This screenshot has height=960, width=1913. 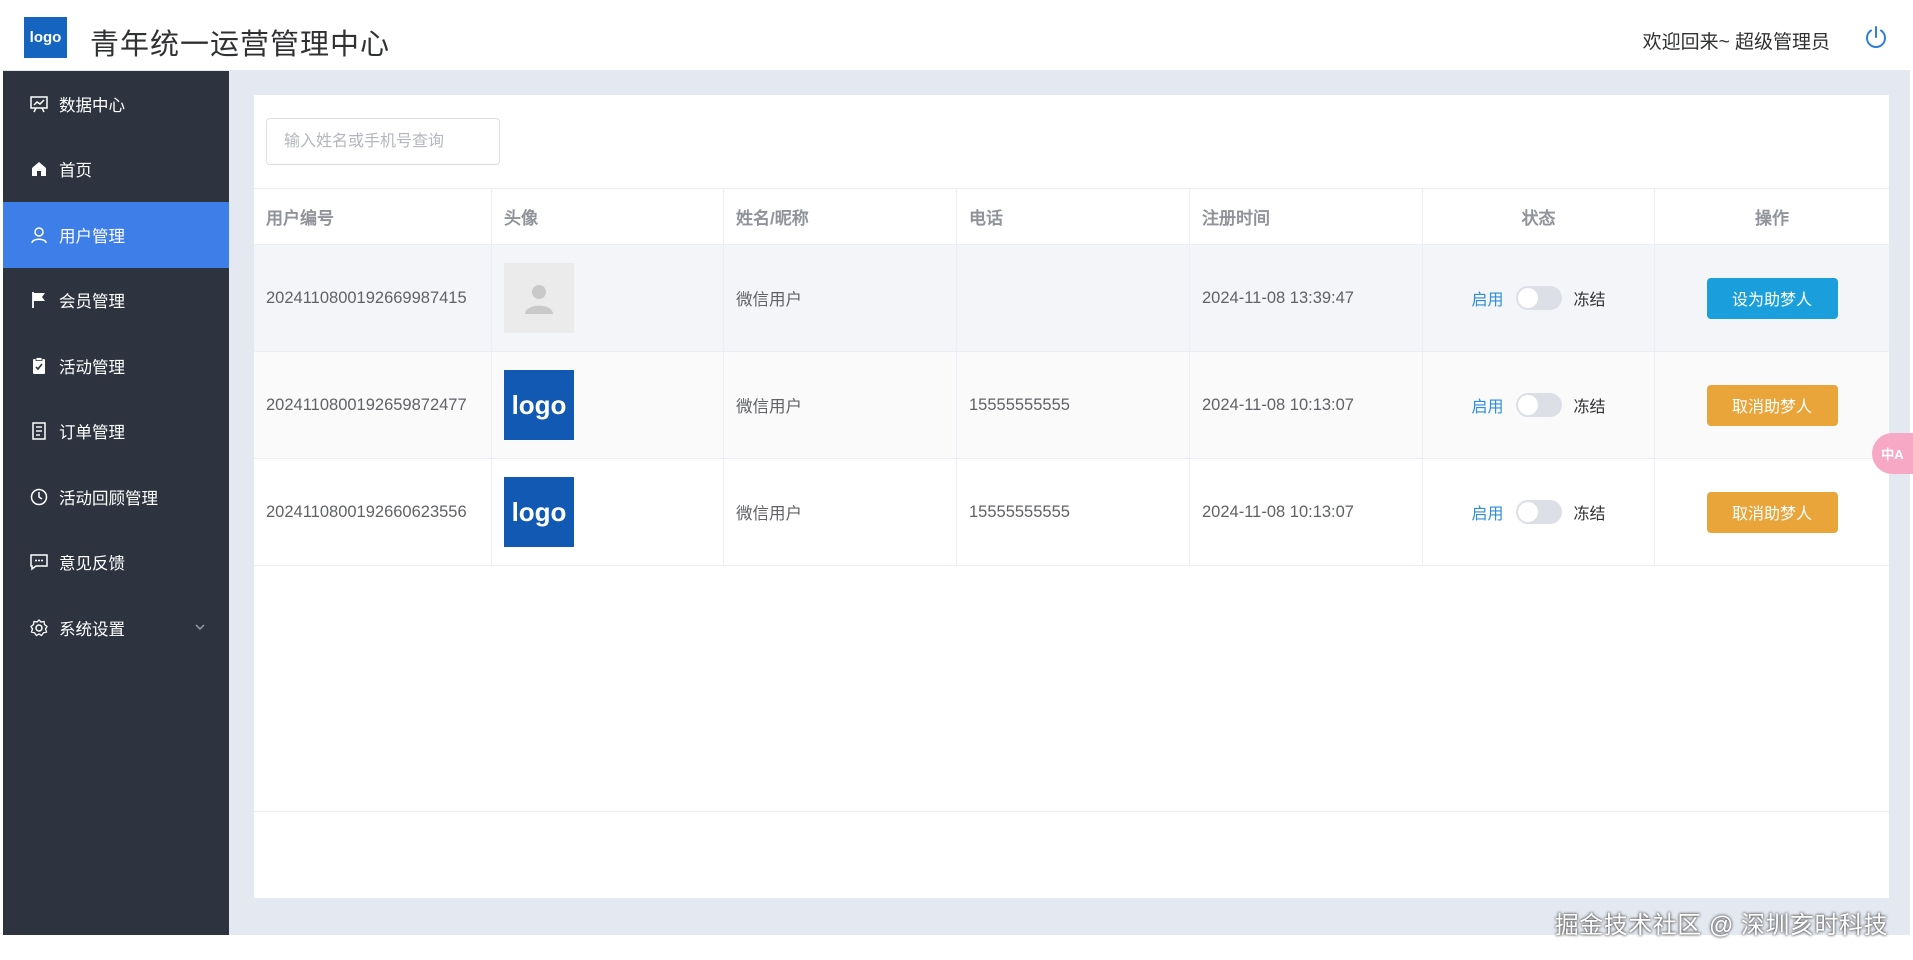 I want to click on action-cell: 设为助梦人, so click(x=1772, y=298).